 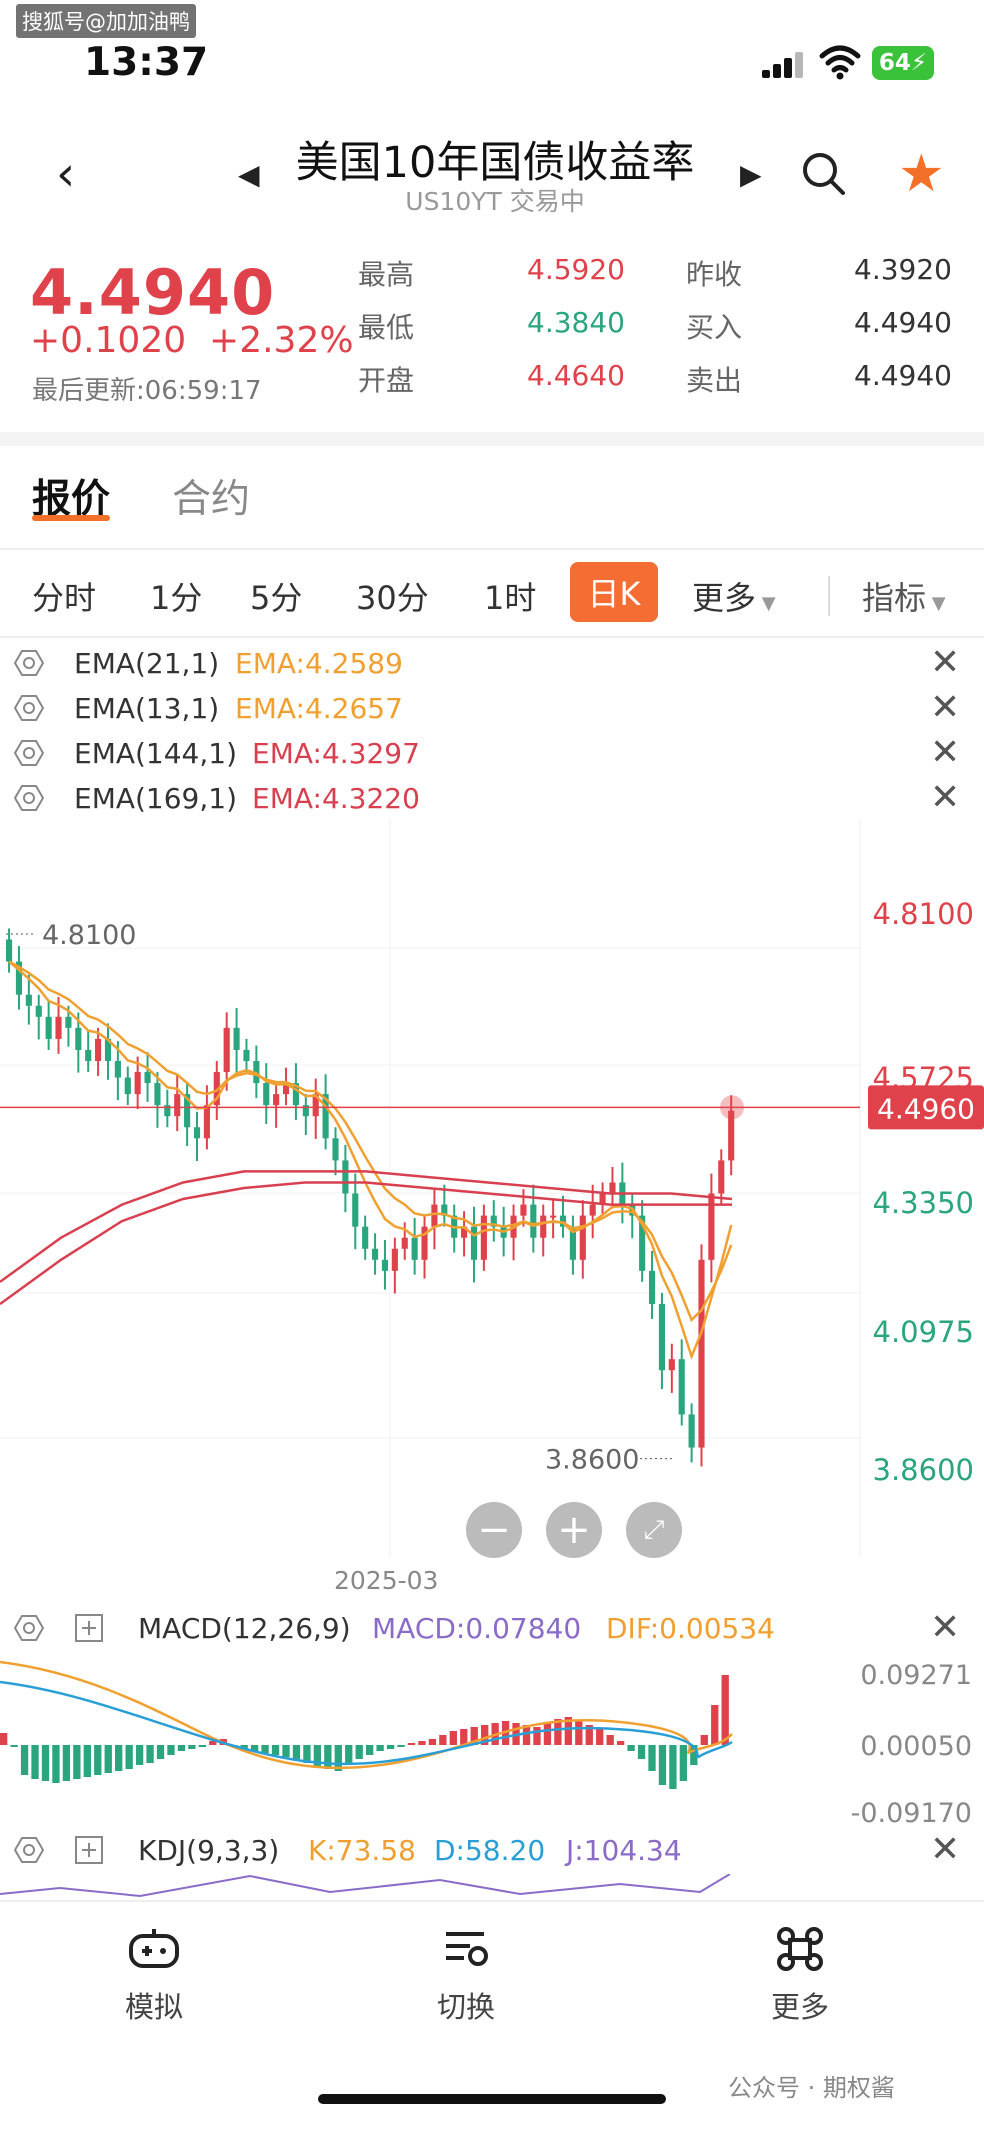 What do you see at coordinates (392, 596) in the screenshot?
I see `period-30min: 30分` at bounding box center [392, 596].